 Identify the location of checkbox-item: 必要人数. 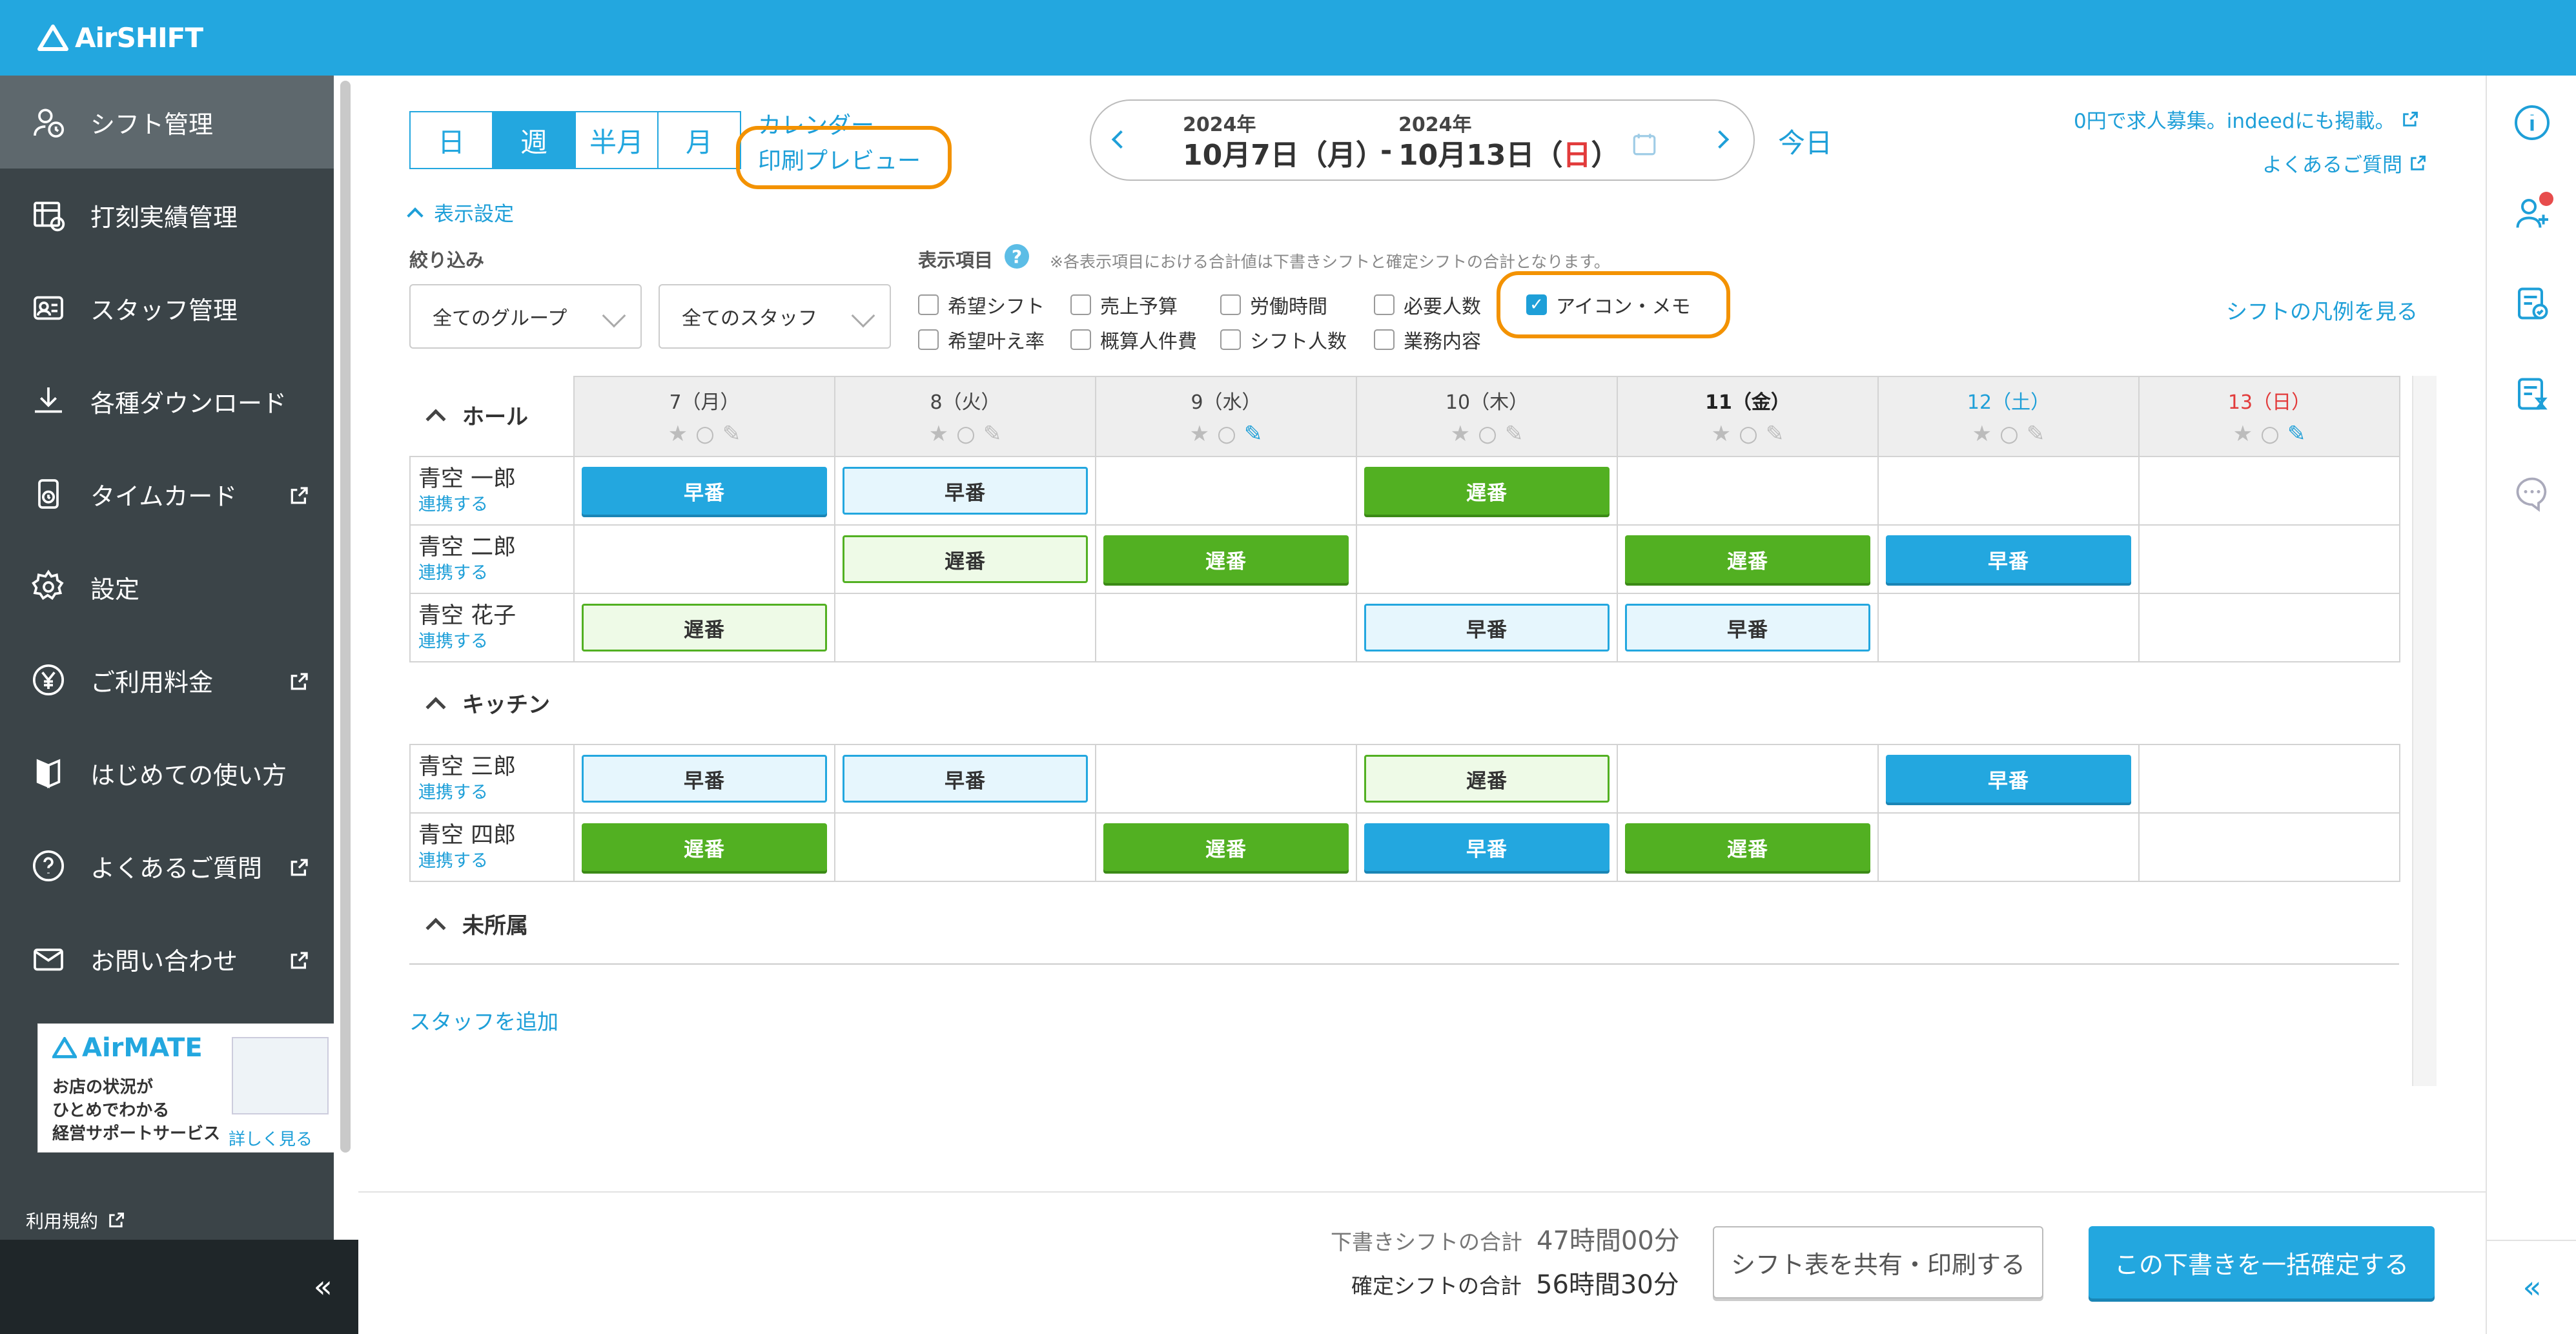
(1427, 305).